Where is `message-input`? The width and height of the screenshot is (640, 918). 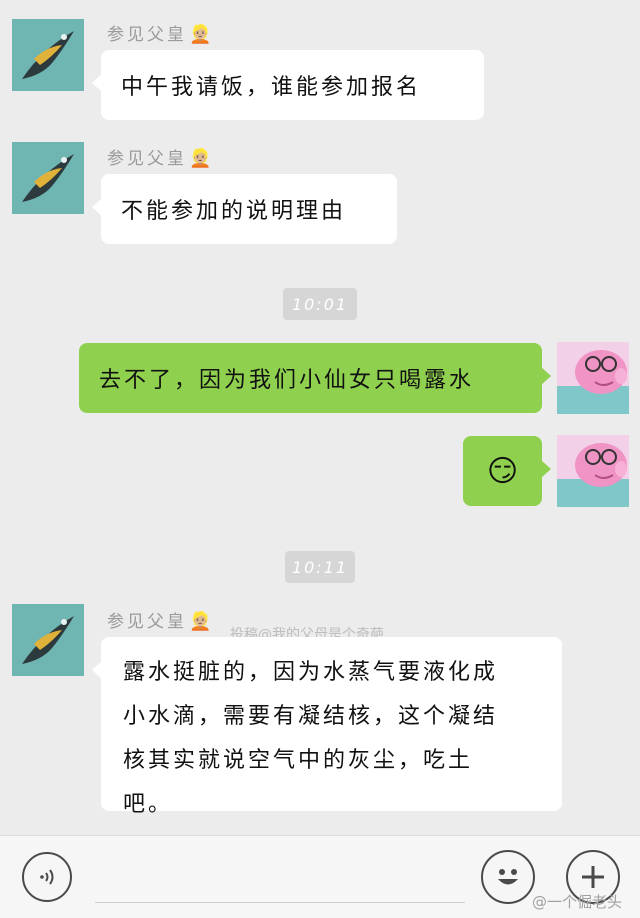
message-input is located at coordinates (280, 902).